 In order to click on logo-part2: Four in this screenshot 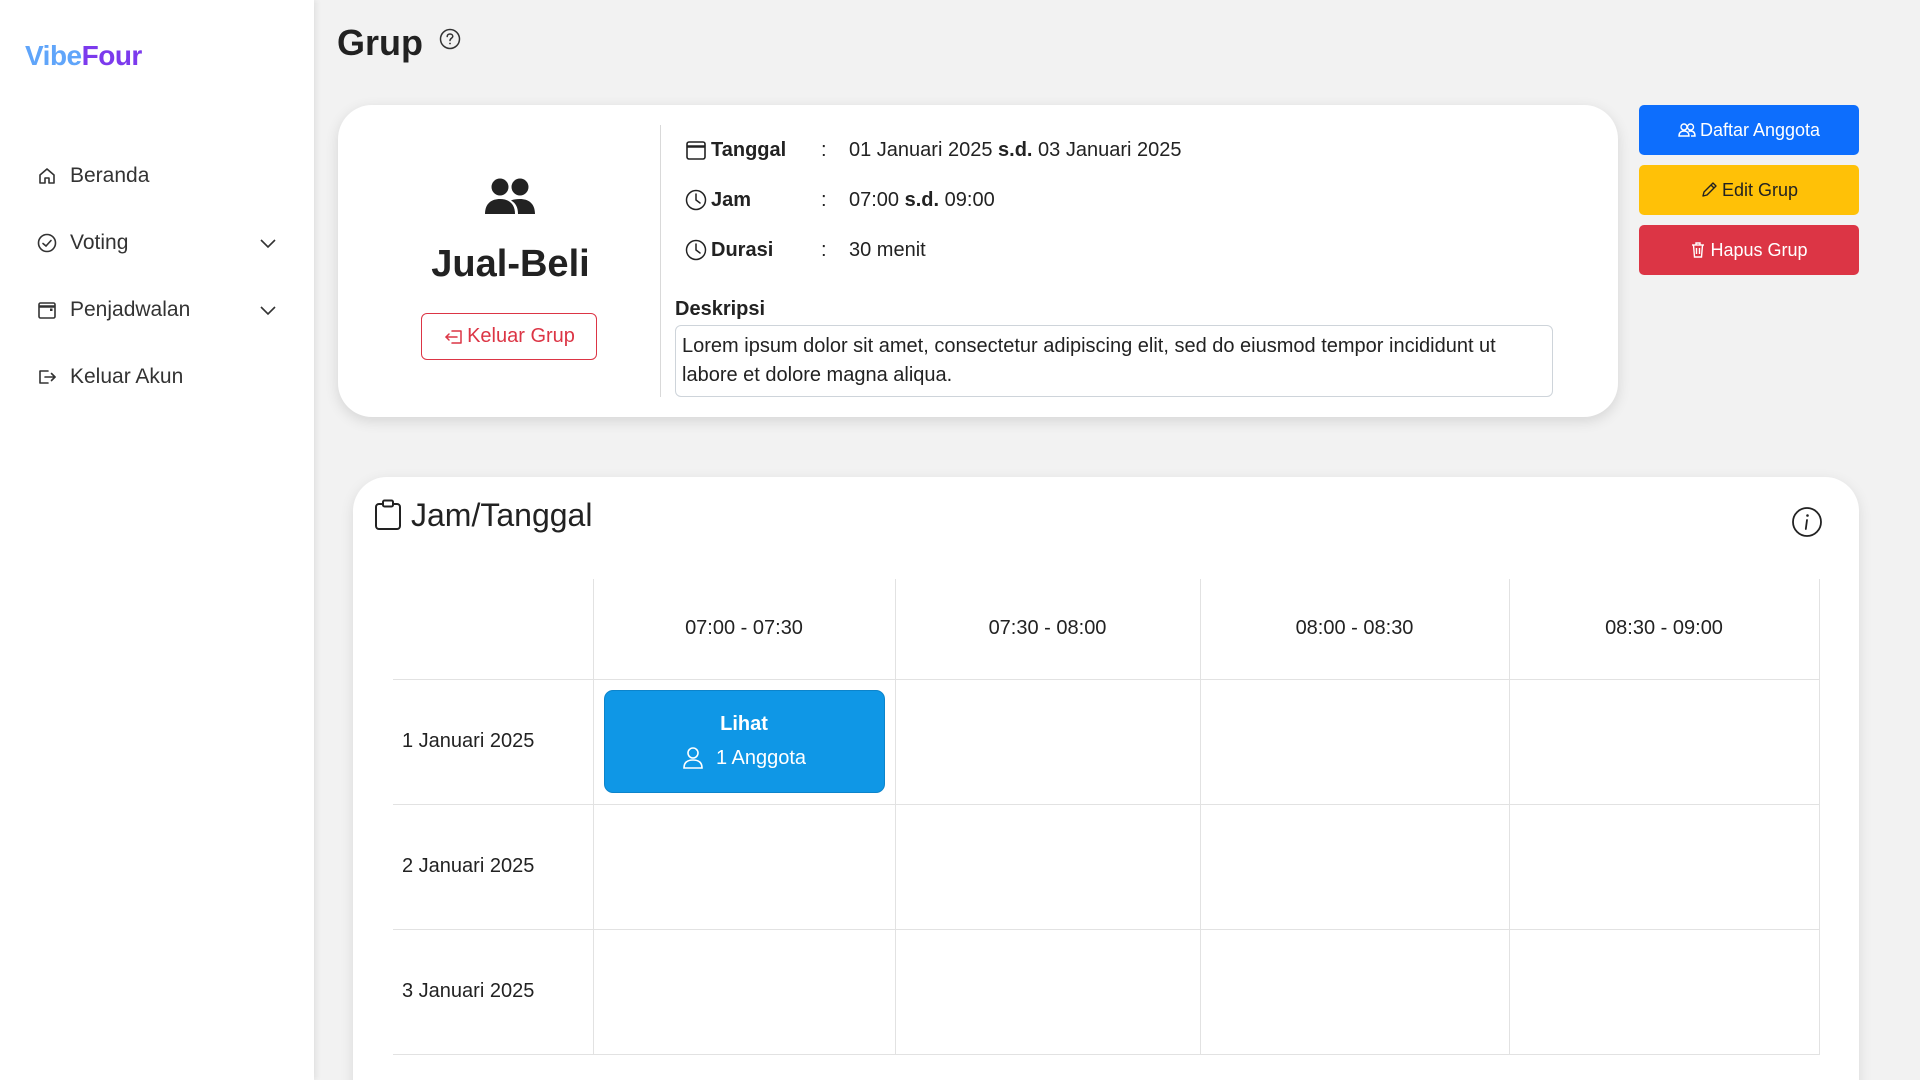, I will do `click(112, 55)`.